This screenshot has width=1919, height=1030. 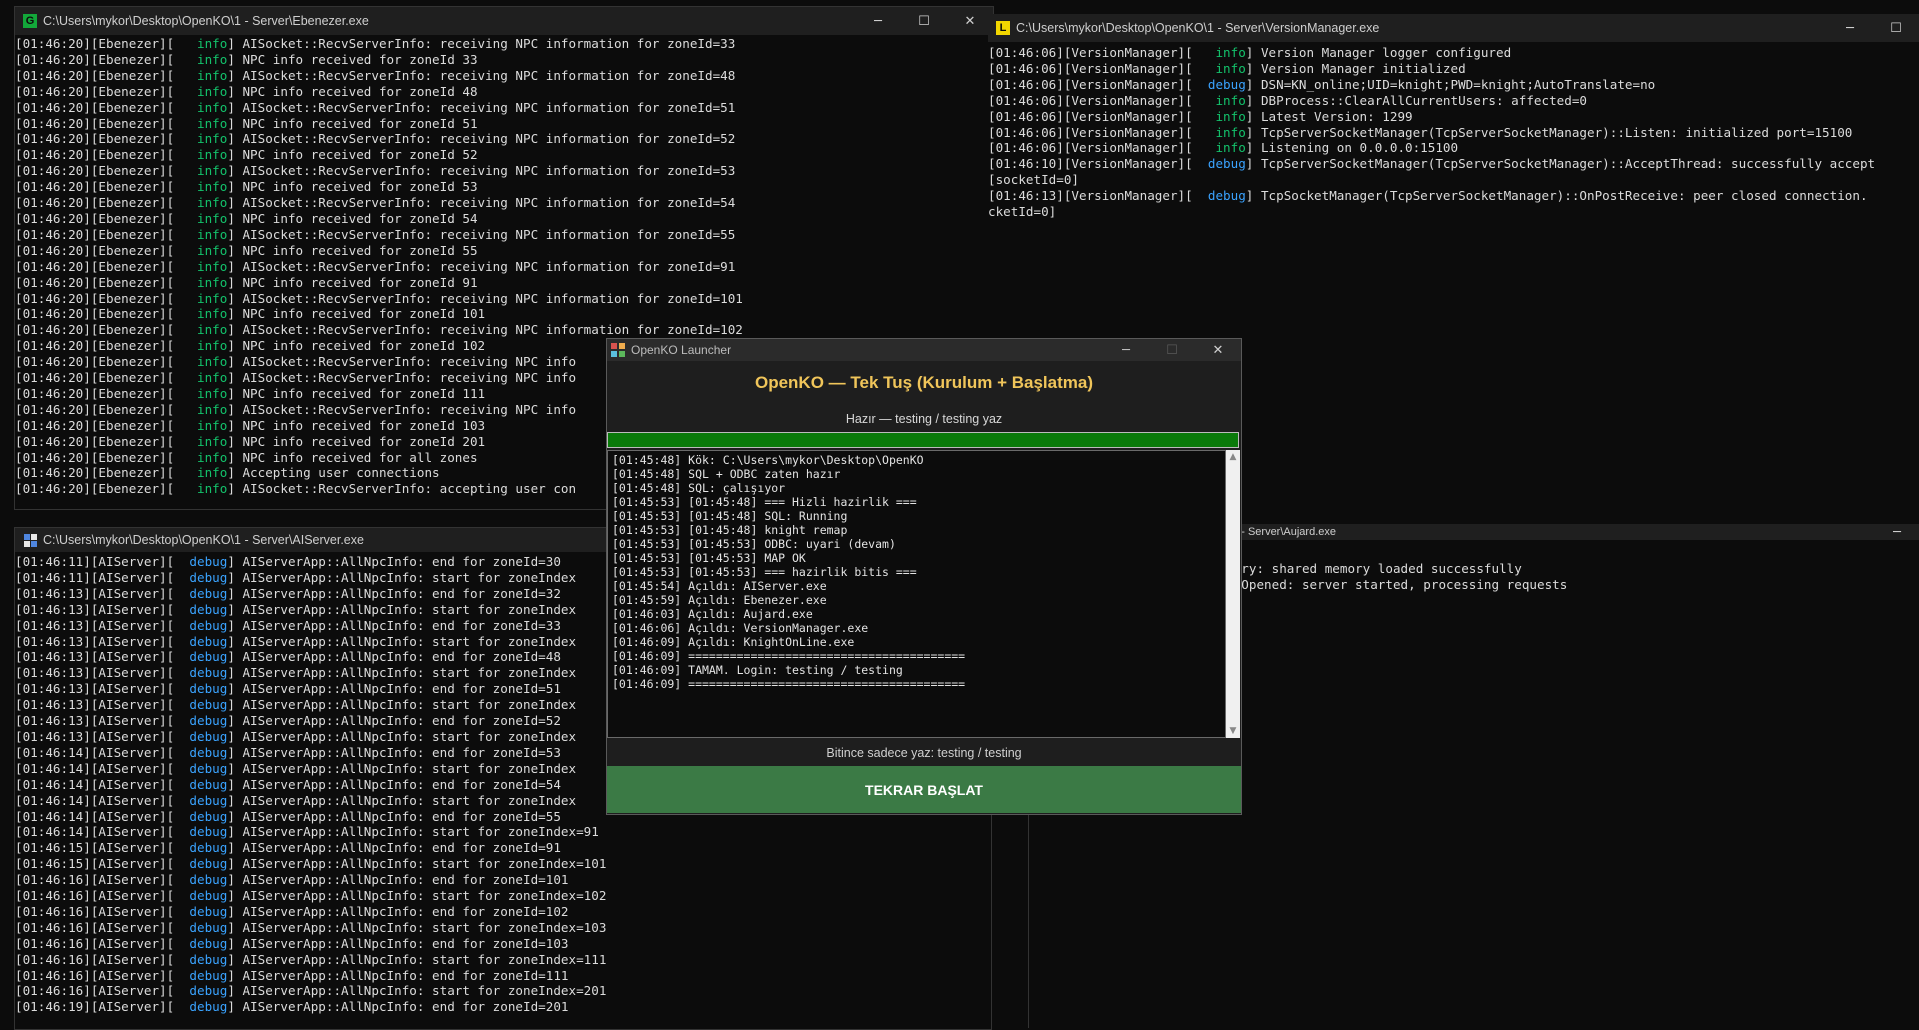 What do you see at coordinates (1355, 68) in the screenshot?
I see `log-message: ] Version Manager initialized` at bounding box center [1355, 68].